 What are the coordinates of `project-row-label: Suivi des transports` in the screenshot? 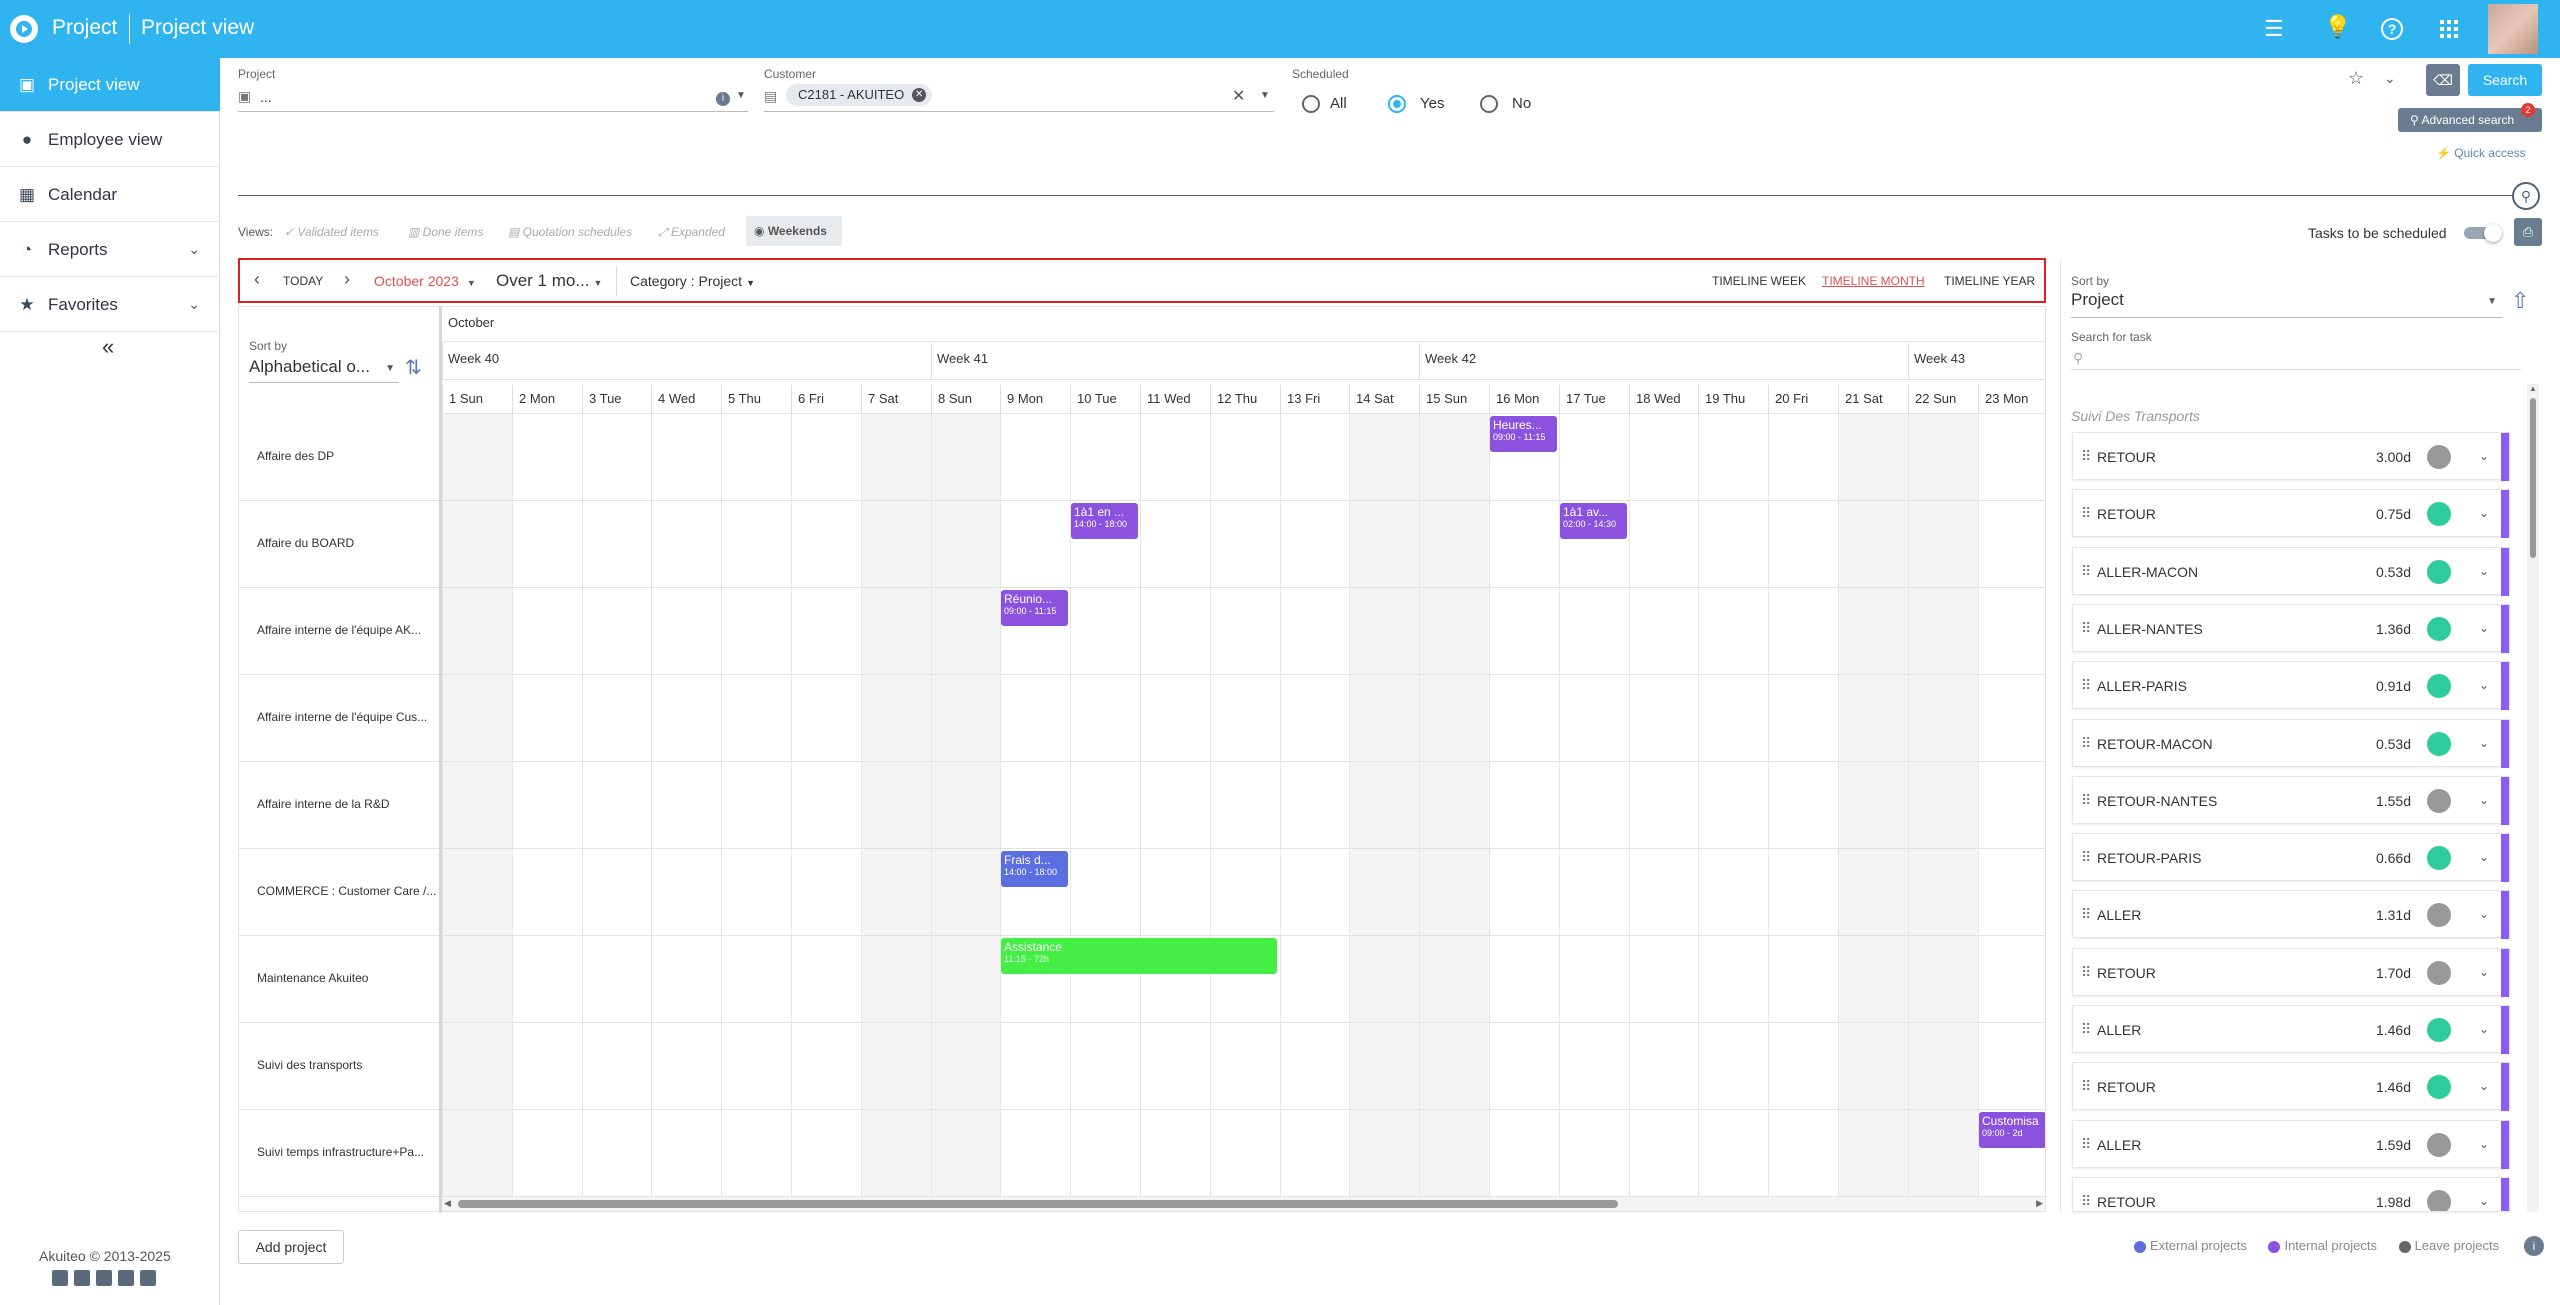 It's located at (339, 1065).